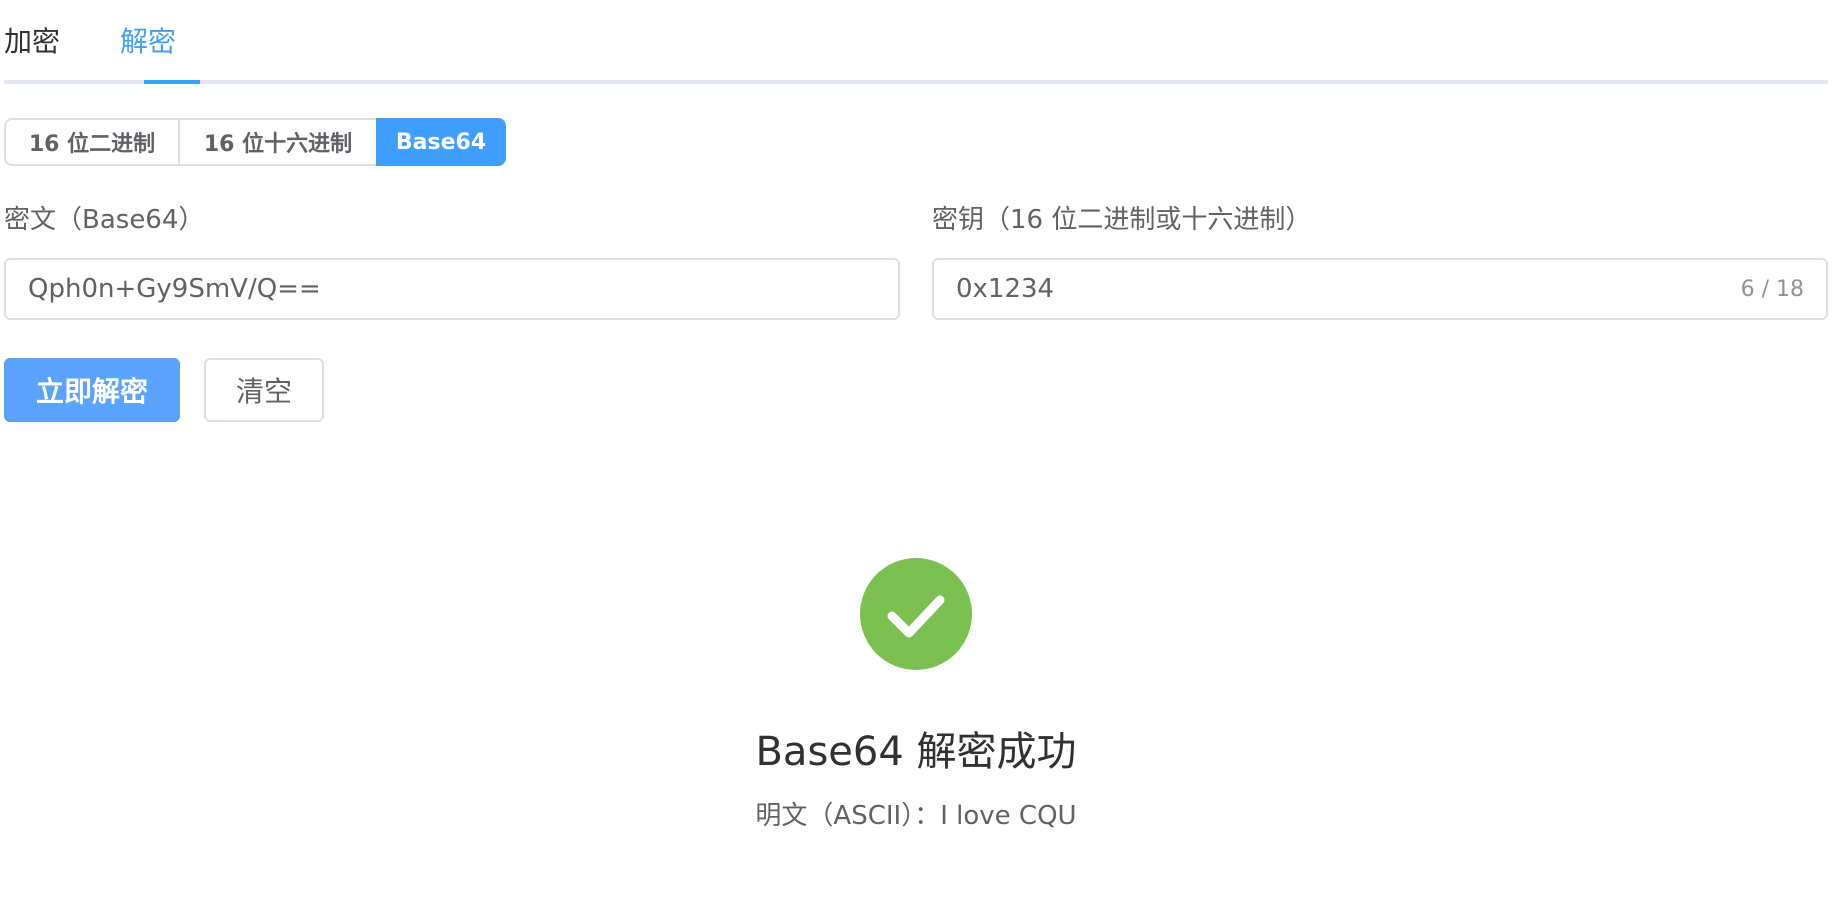 The height and width of the screenshot is (919, 1832). I want to click on result-title: Base64 解密成功, so click(916, 752).